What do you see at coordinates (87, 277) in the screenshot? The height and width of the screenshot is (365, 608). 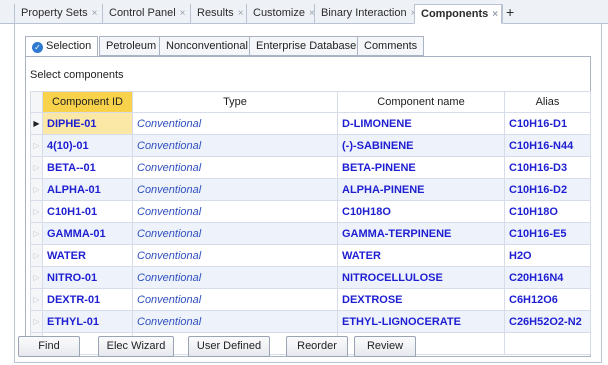 I see `component-id-cell: NITRO-01` at bounding box center [87, 277].